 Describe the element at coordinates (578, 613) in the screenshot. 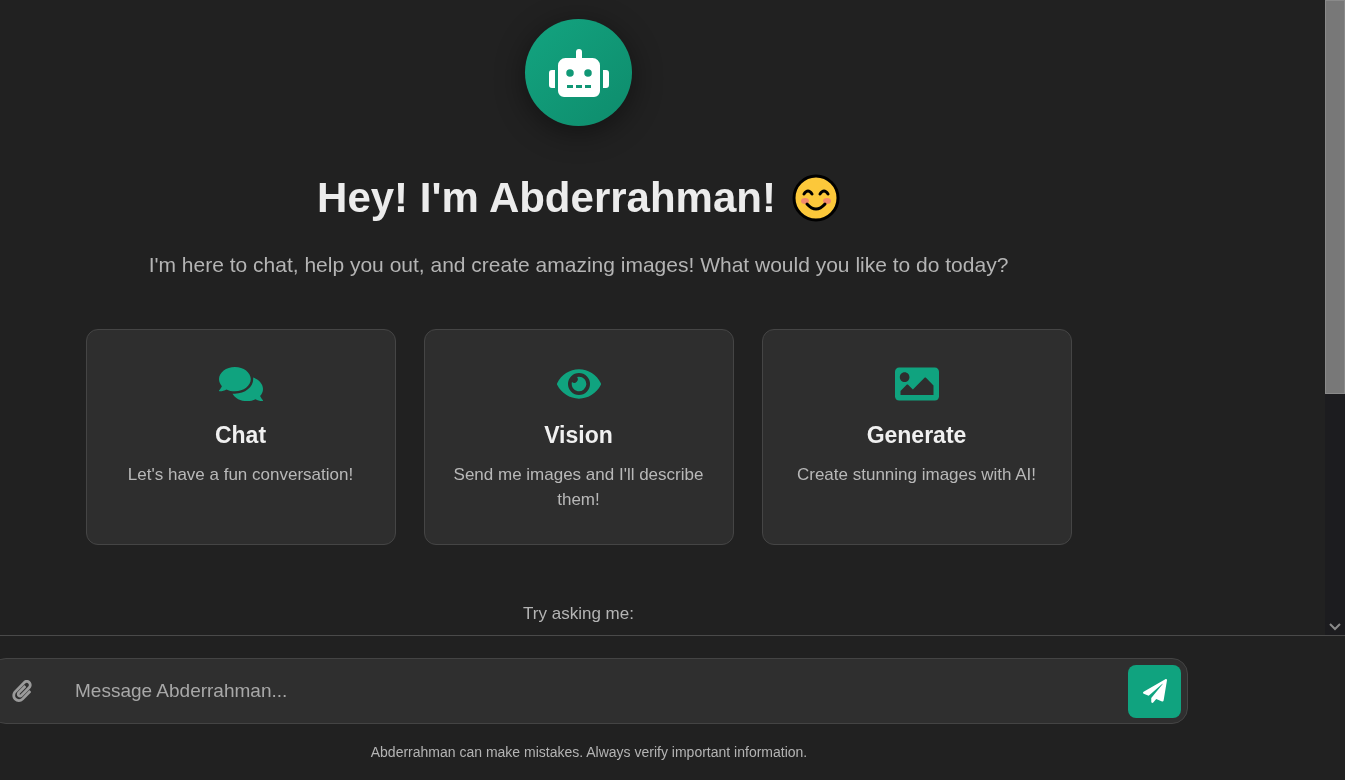

I see `suggestions-heading: Try asking me:` at that location.